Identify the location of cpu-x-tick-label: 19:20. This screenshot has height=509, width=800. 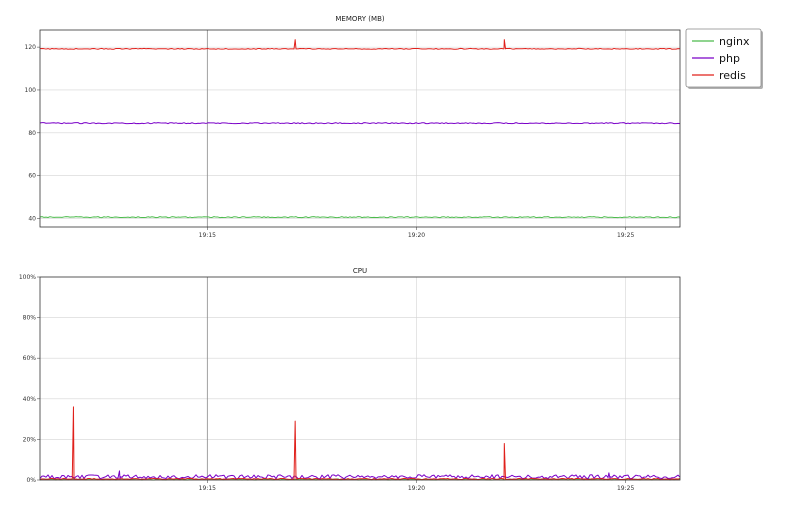
(416, 488).